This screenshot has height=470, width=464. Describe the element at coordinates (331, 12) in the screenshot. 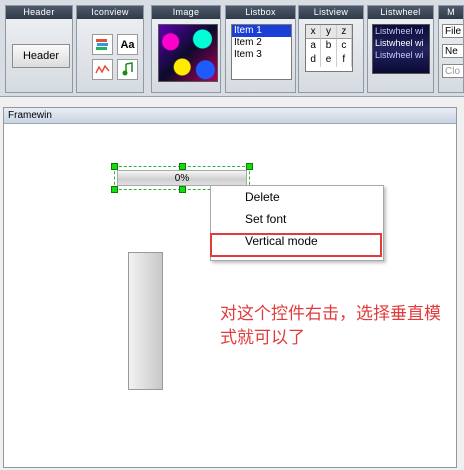

I see `tile-title: Listview` at that location.